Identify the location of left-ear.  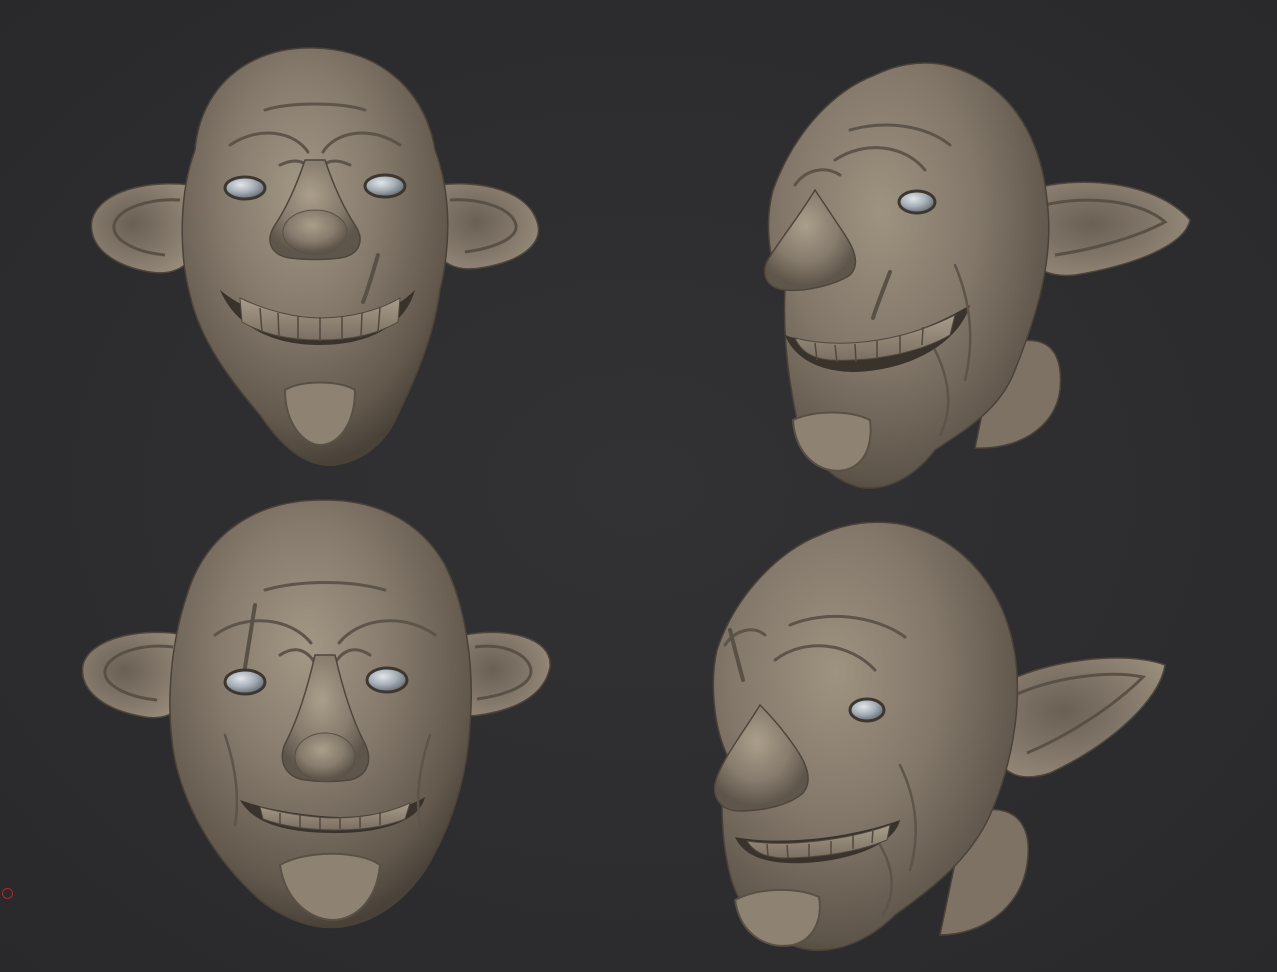
(143, 228).